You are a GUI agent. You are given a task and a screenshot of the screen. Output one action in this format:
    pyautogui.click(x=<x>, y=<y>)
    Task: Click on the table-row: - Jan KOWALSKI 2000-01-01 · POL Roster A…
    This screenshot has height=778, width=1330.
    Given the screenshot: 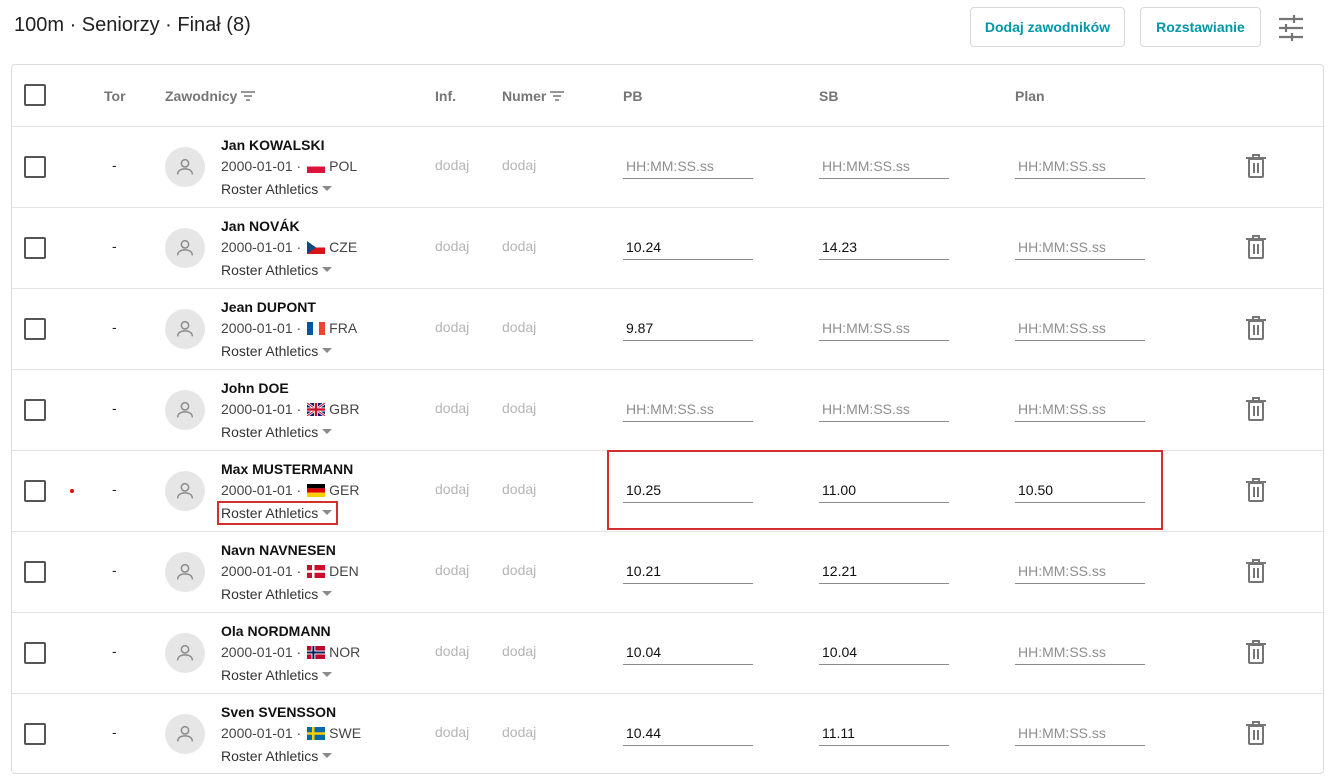 What is the action you would take?
    pyautogui.click(x=667, y=167)
    